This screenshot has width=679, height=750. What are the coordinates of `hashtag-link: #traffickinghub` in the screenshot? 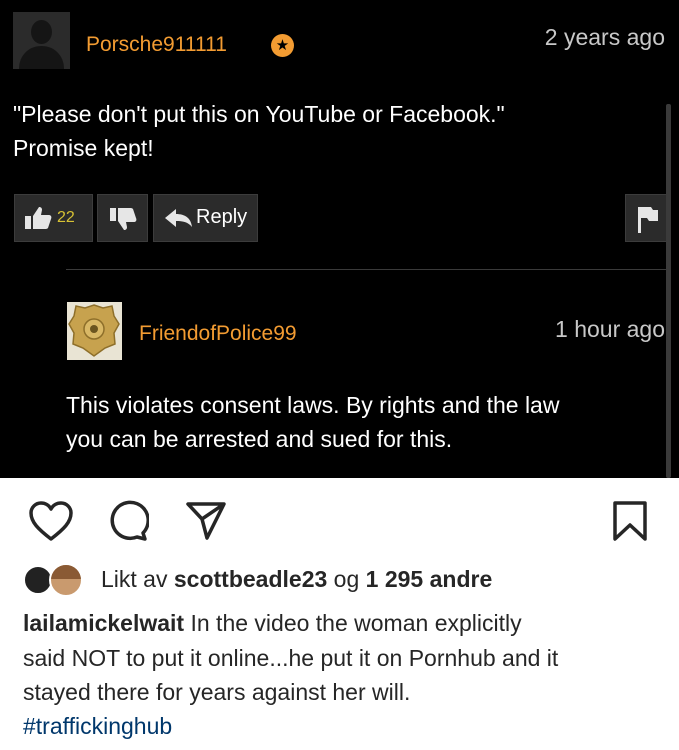 It's located at (97, 726).